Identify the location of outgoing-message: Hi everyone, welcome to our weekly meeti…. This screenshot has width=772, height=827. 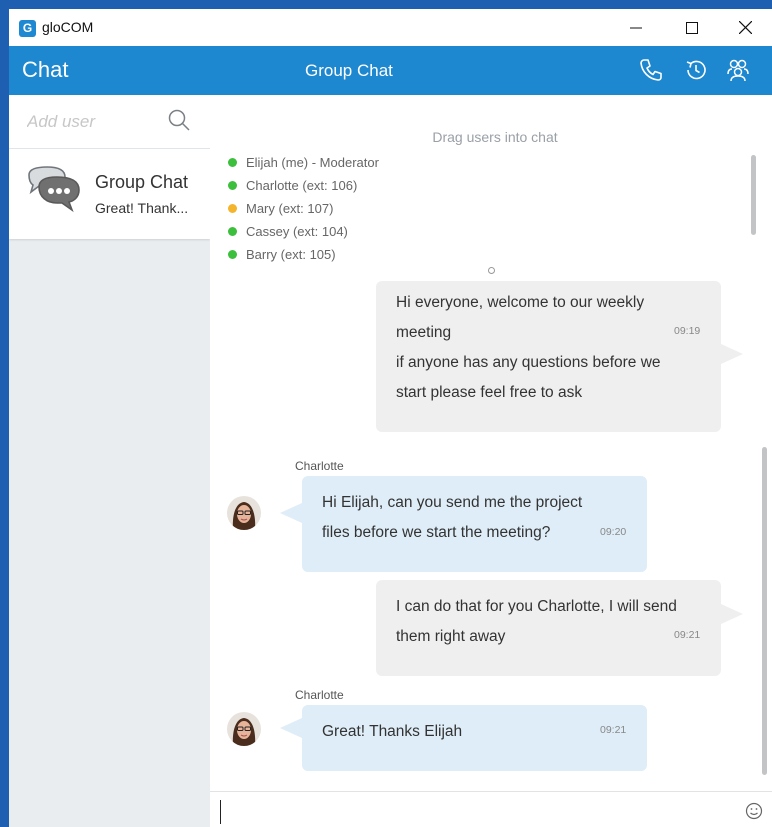
(548, 356).